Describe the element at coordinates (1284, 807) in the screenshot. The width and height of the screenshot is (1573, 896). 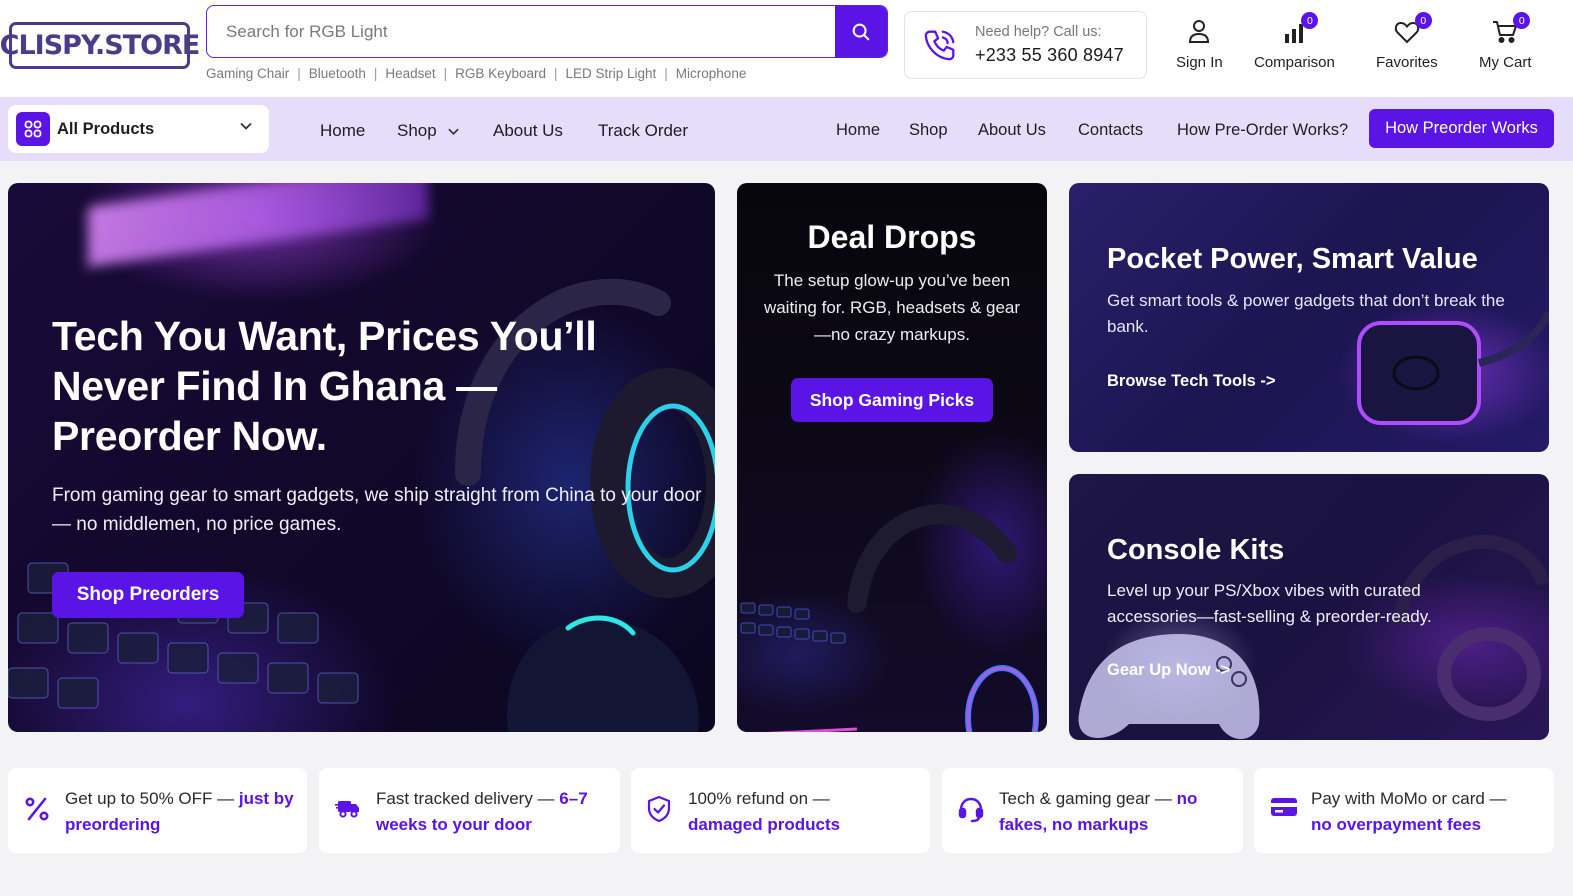
I see `card-icon` at that location.